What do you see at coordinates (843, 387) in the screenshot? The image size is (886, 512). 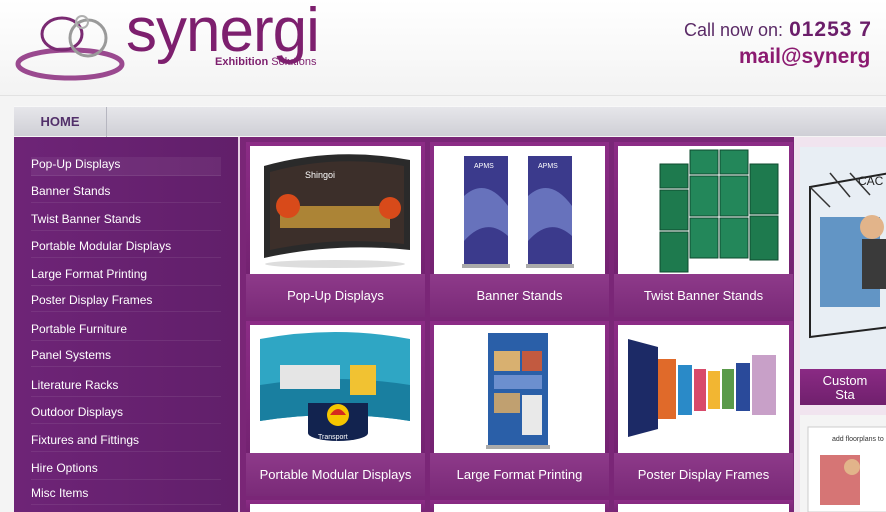 I see `promo-caption: Custom Sta` at bounding box center [843, 387].